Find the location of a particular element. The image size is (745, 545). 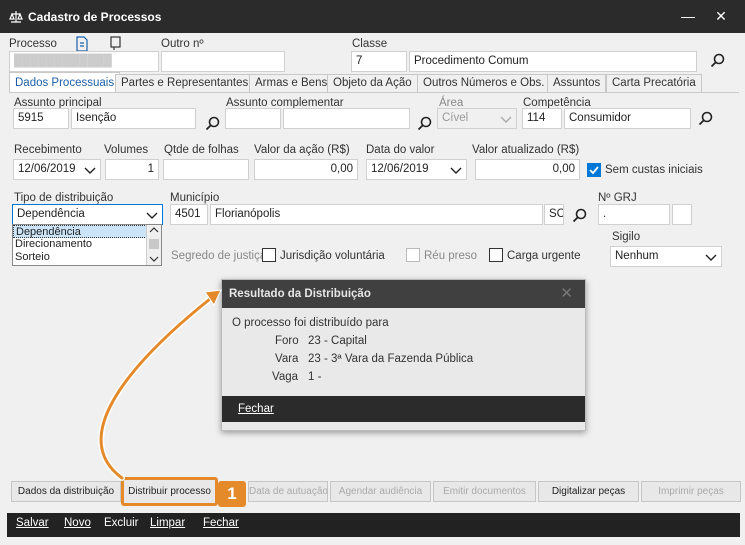

assunto-compl-code-input is located at coordinates (253, 118).